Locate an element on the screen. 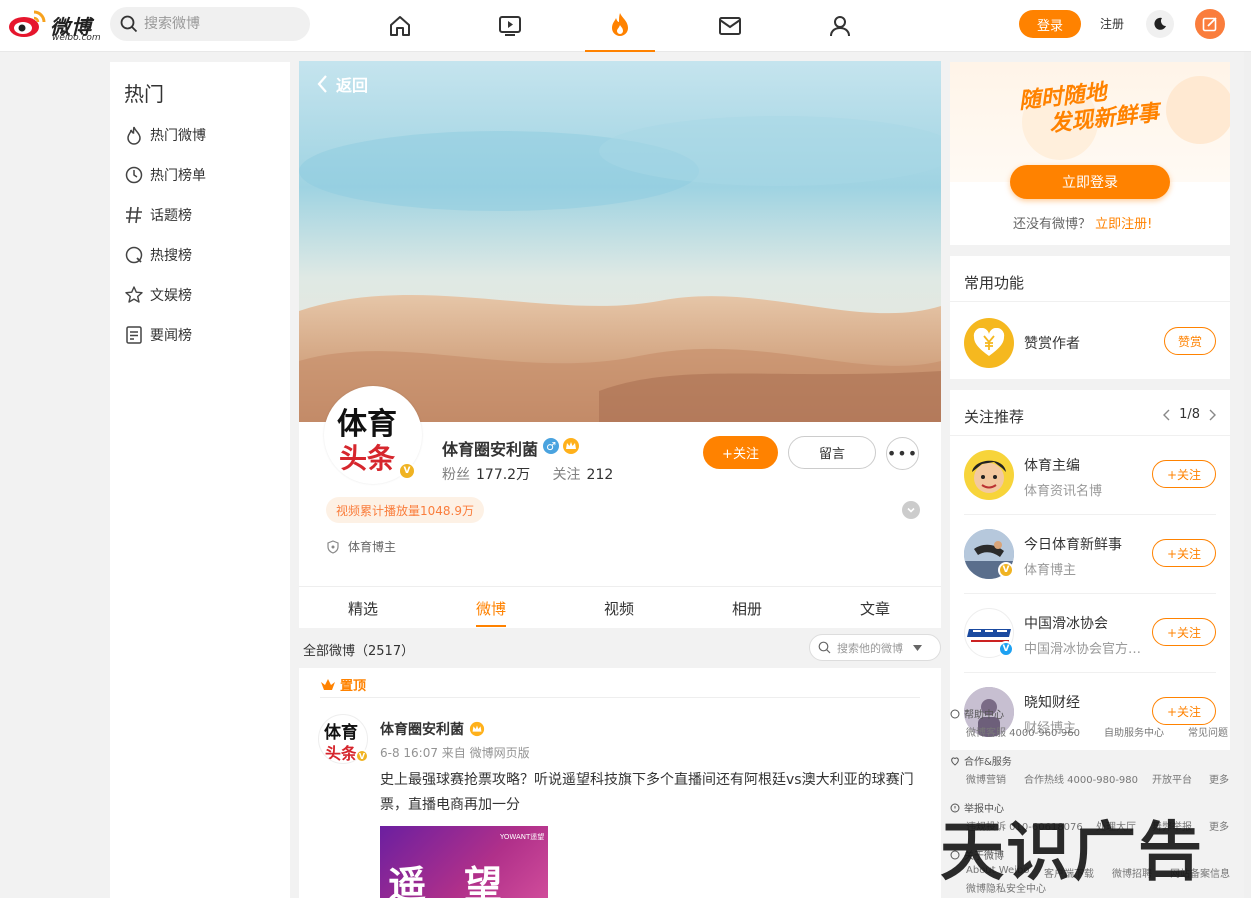 Image resolution: width=1251 pixels, height=898 pixels. sidebar-item-hot-list: 热门榜单 is located at coordinates (204, 175).